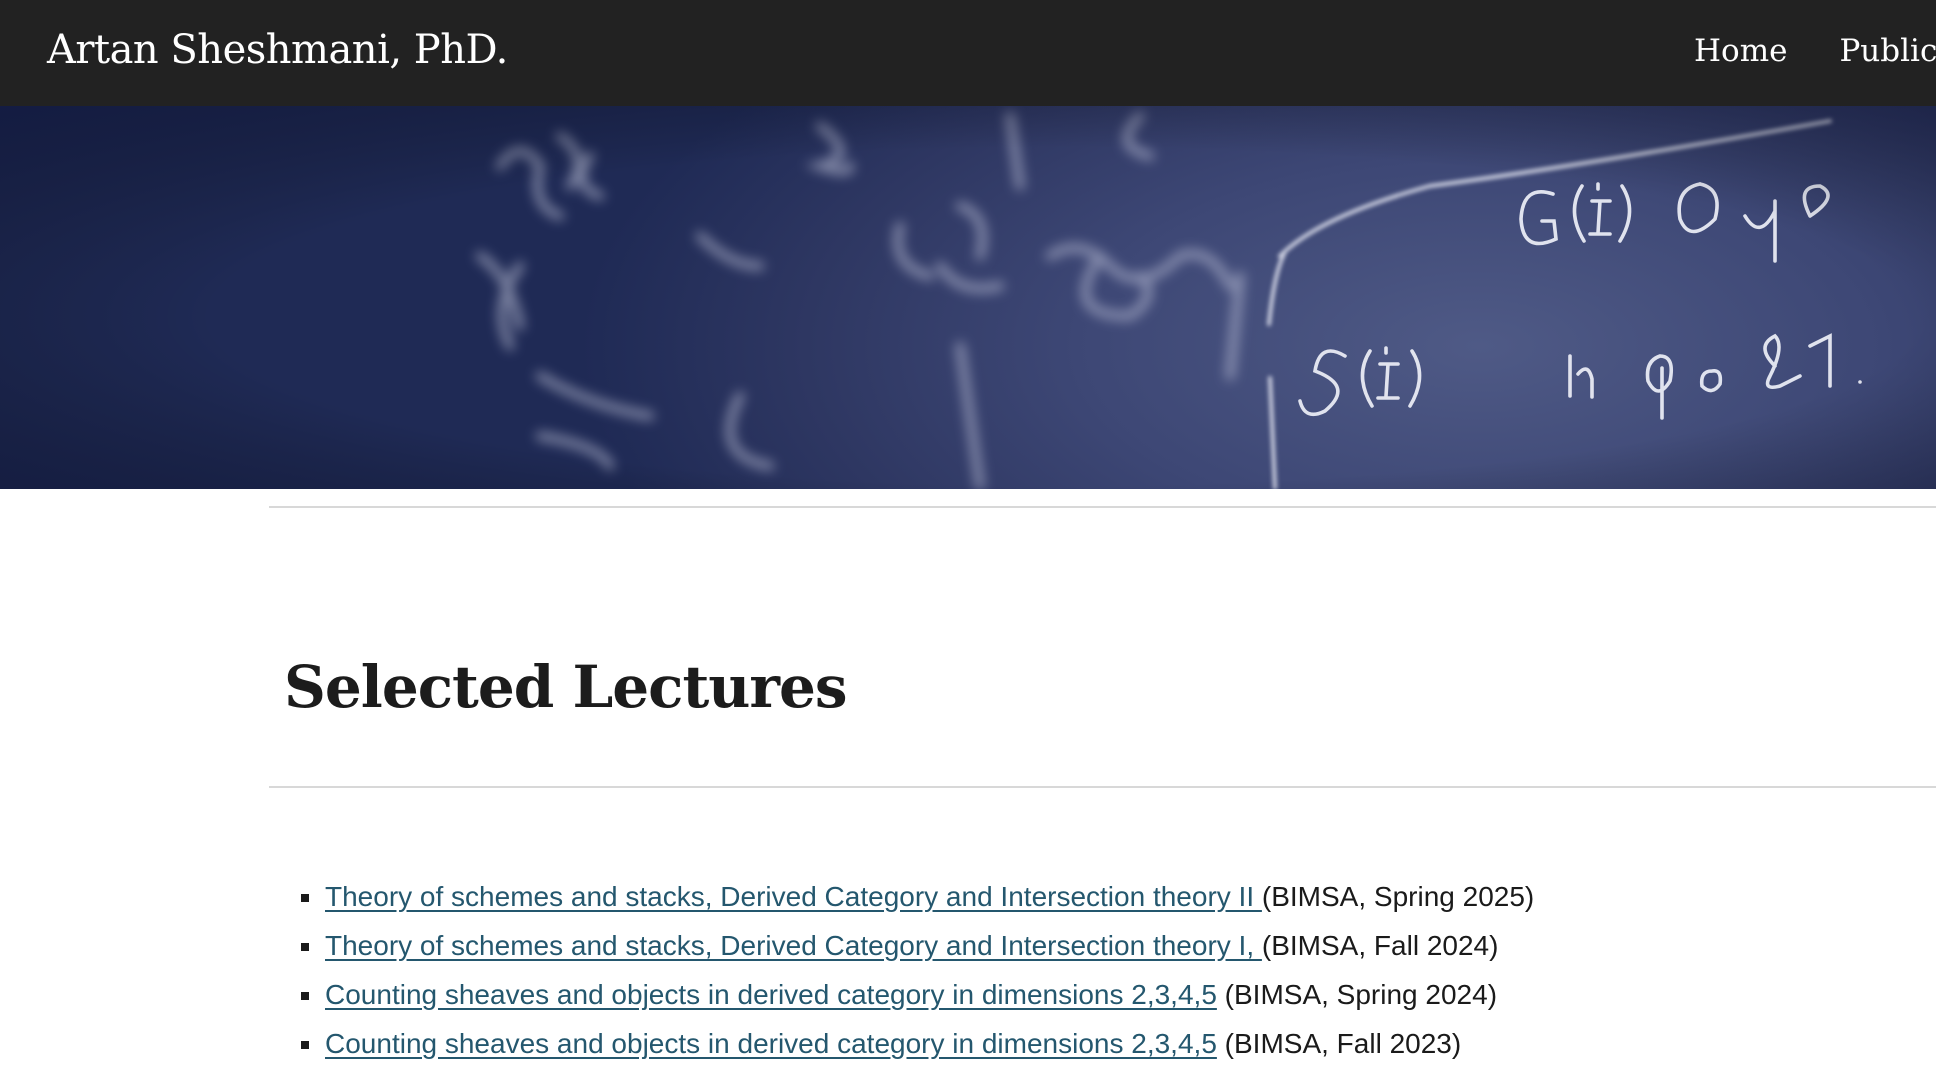 The width and height of the screenshot is (1936, 1074). Describe the element at coordinates (1398, 896) in the screenshot. I see `lecture-detail: (BIMSA, Spring 2025)` at that location.